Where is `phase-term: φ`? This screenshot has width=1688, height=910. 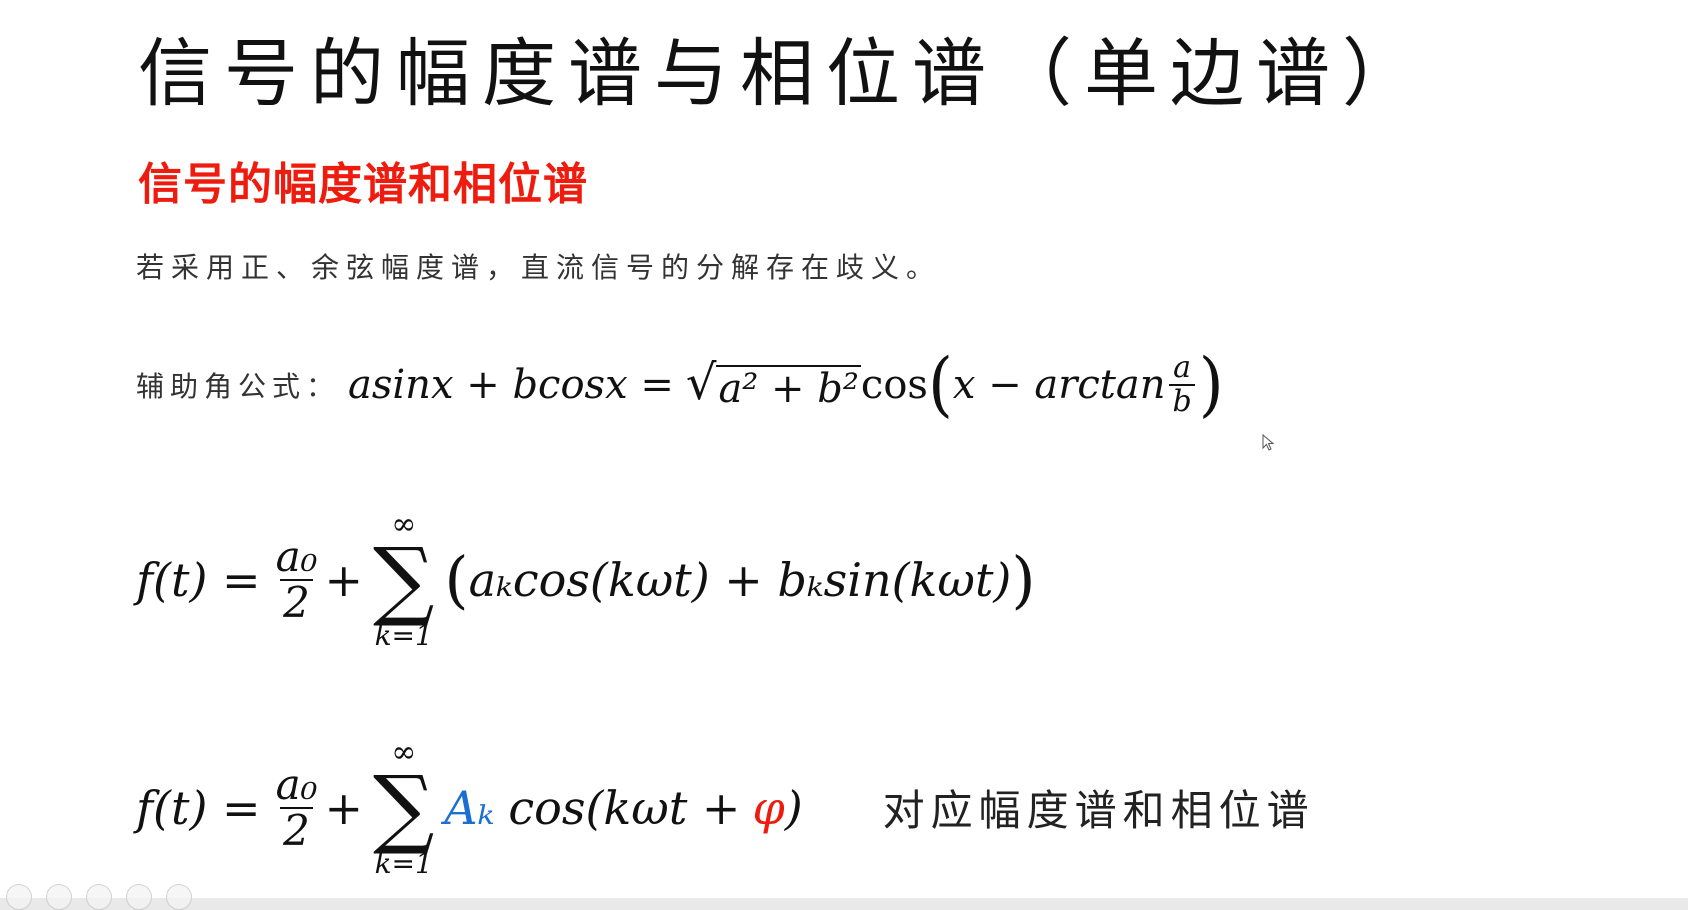 phase-term: φ is located at coordinates (768, 807).